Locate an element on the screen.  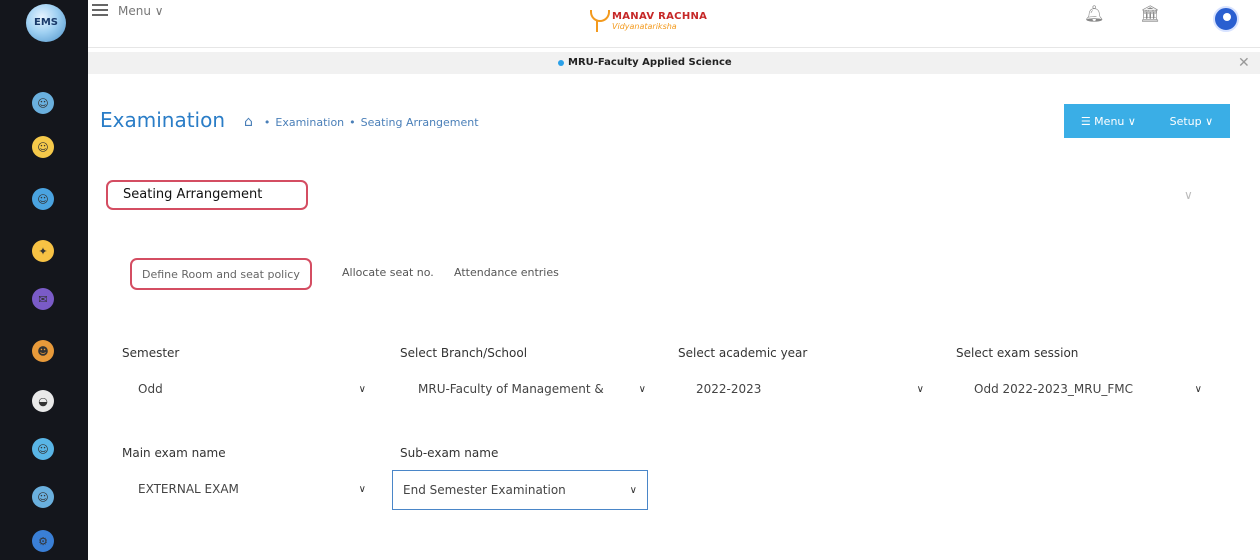
main-exam-value: EXTERNAL EXAM is located at coordinates (188, 489).